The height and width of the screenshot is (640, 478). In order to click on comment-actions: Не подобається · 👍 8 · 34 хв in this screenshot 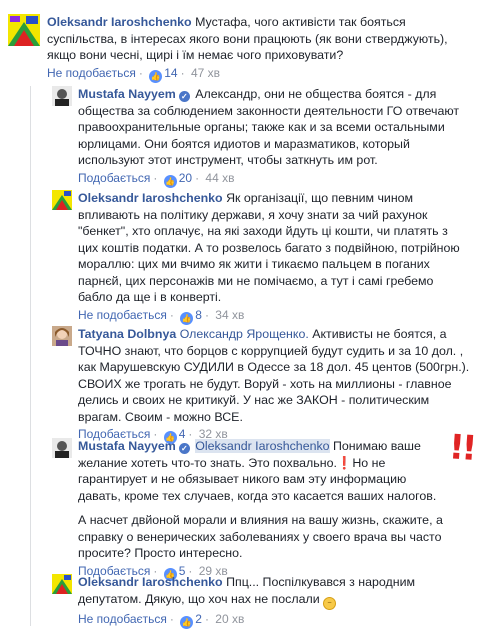, I will do `click(161, 316)`.